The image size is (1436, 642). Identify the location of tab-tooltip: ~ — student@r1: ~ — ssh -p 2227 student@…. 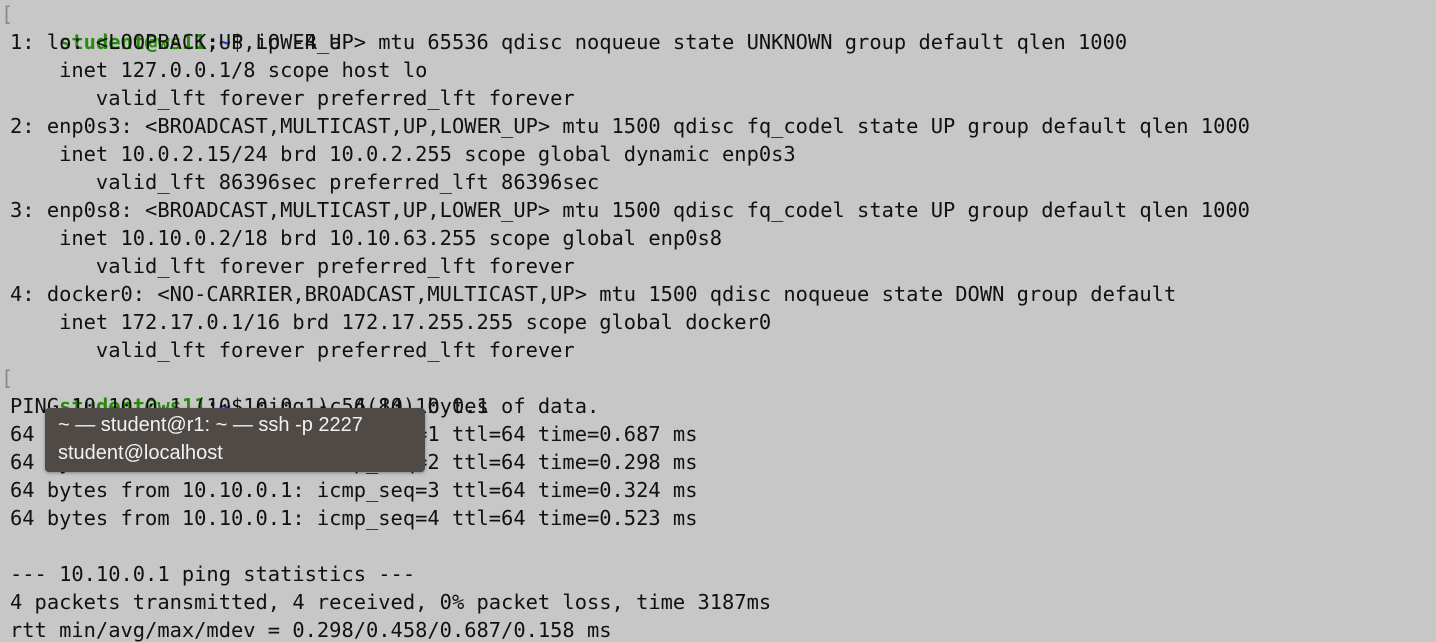
(235, 440).